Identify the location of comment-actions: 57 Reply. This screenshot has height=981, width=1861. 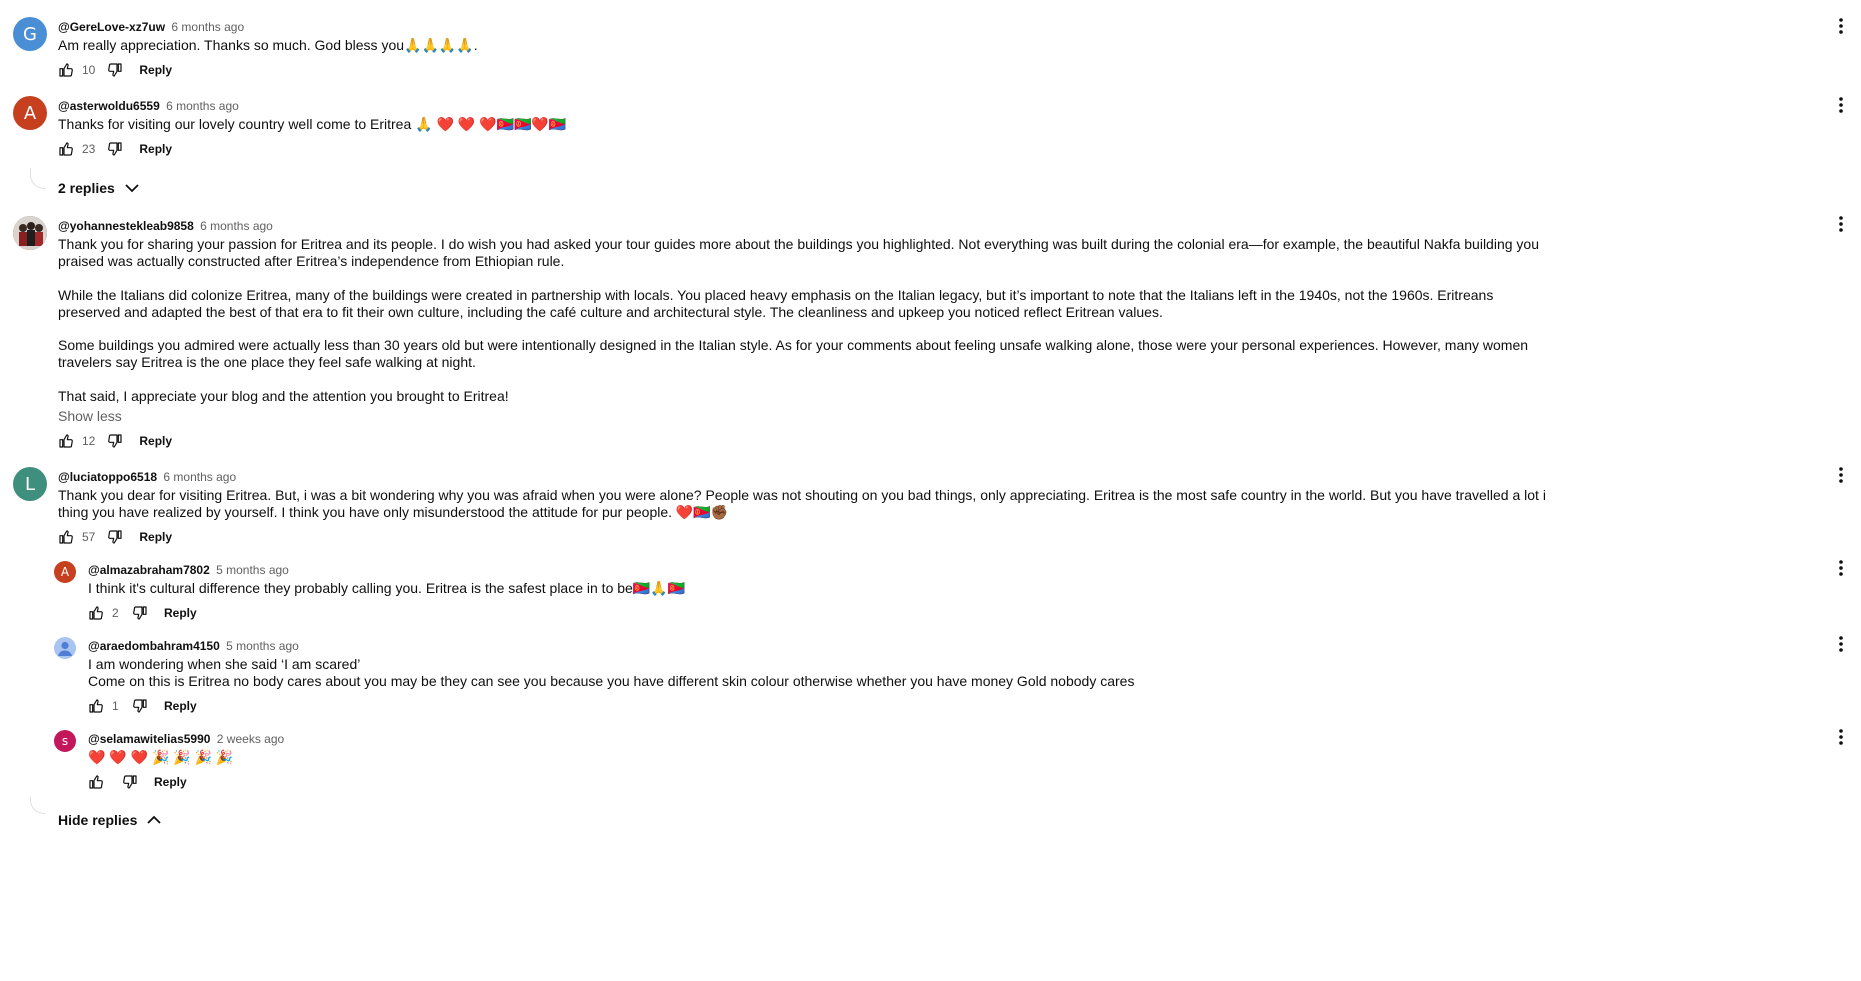
(114, 537).